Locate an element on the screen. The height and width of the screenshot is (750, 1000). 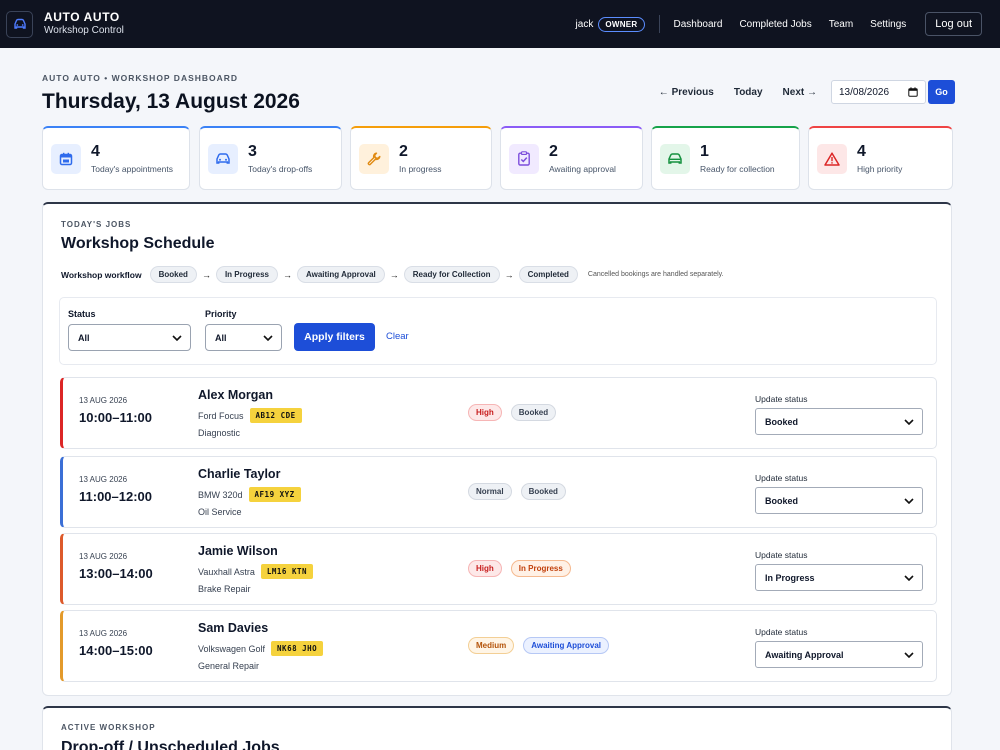
page-title: Thursday, 13 August 2026 is located at coordinates (171, 101).